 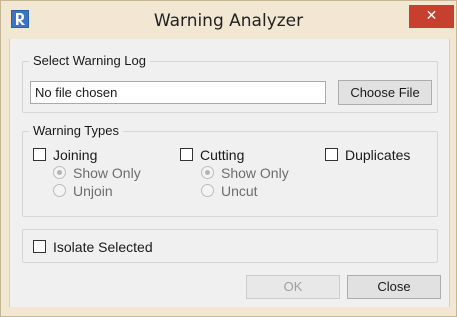 I want to click on duplicates-checkbox, so click(x=331, y=154).